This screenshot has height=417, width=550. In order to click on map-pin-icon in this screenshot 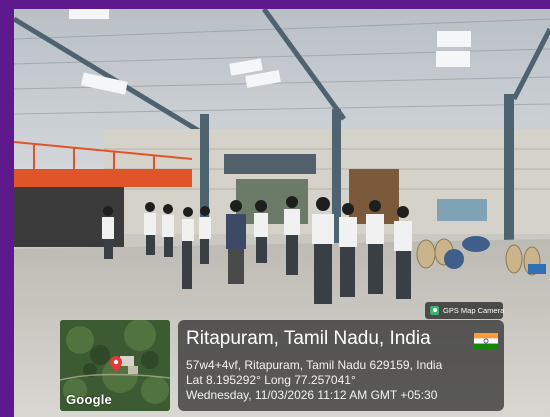, I will do `click(116, 364)`.